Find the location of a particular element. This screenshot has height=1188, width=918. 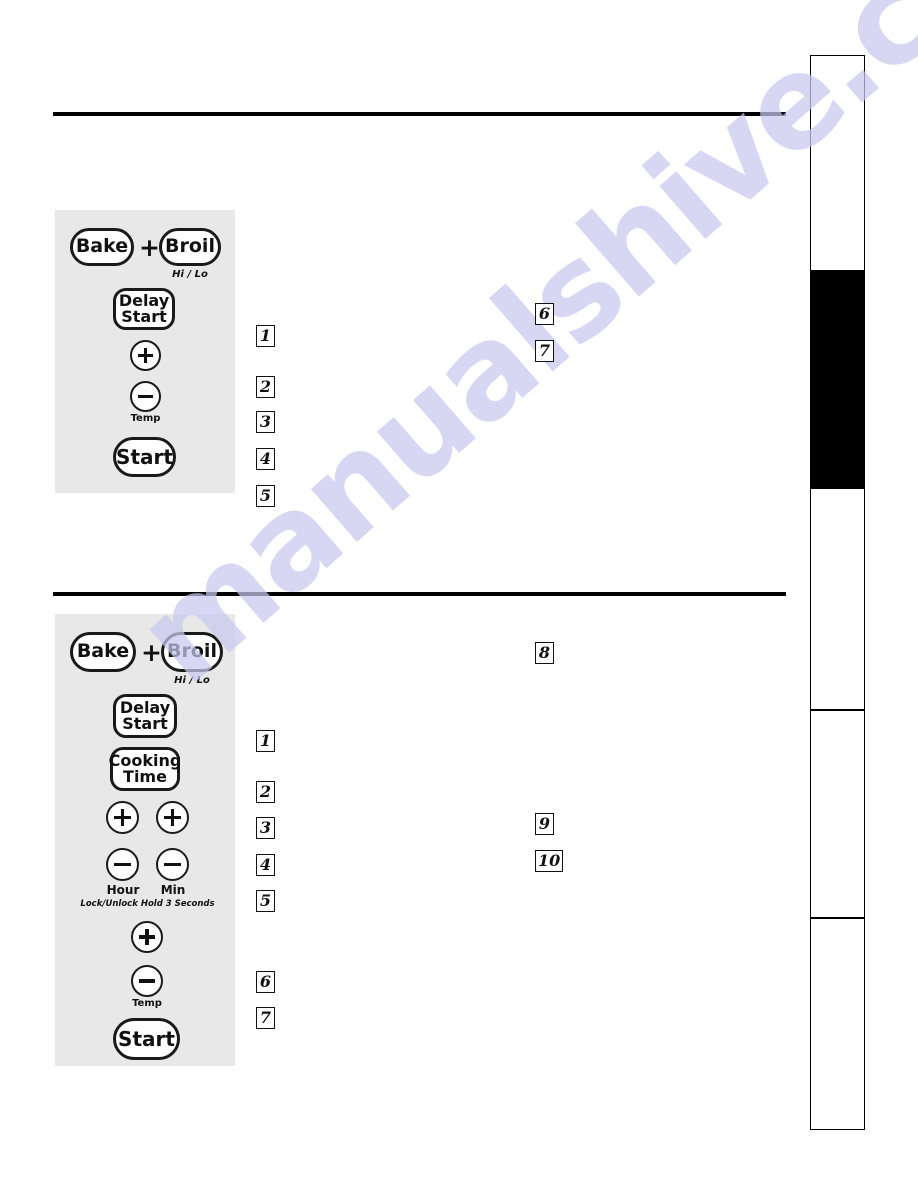

step-marker-10: 10 is located at coordinates (549, 861).